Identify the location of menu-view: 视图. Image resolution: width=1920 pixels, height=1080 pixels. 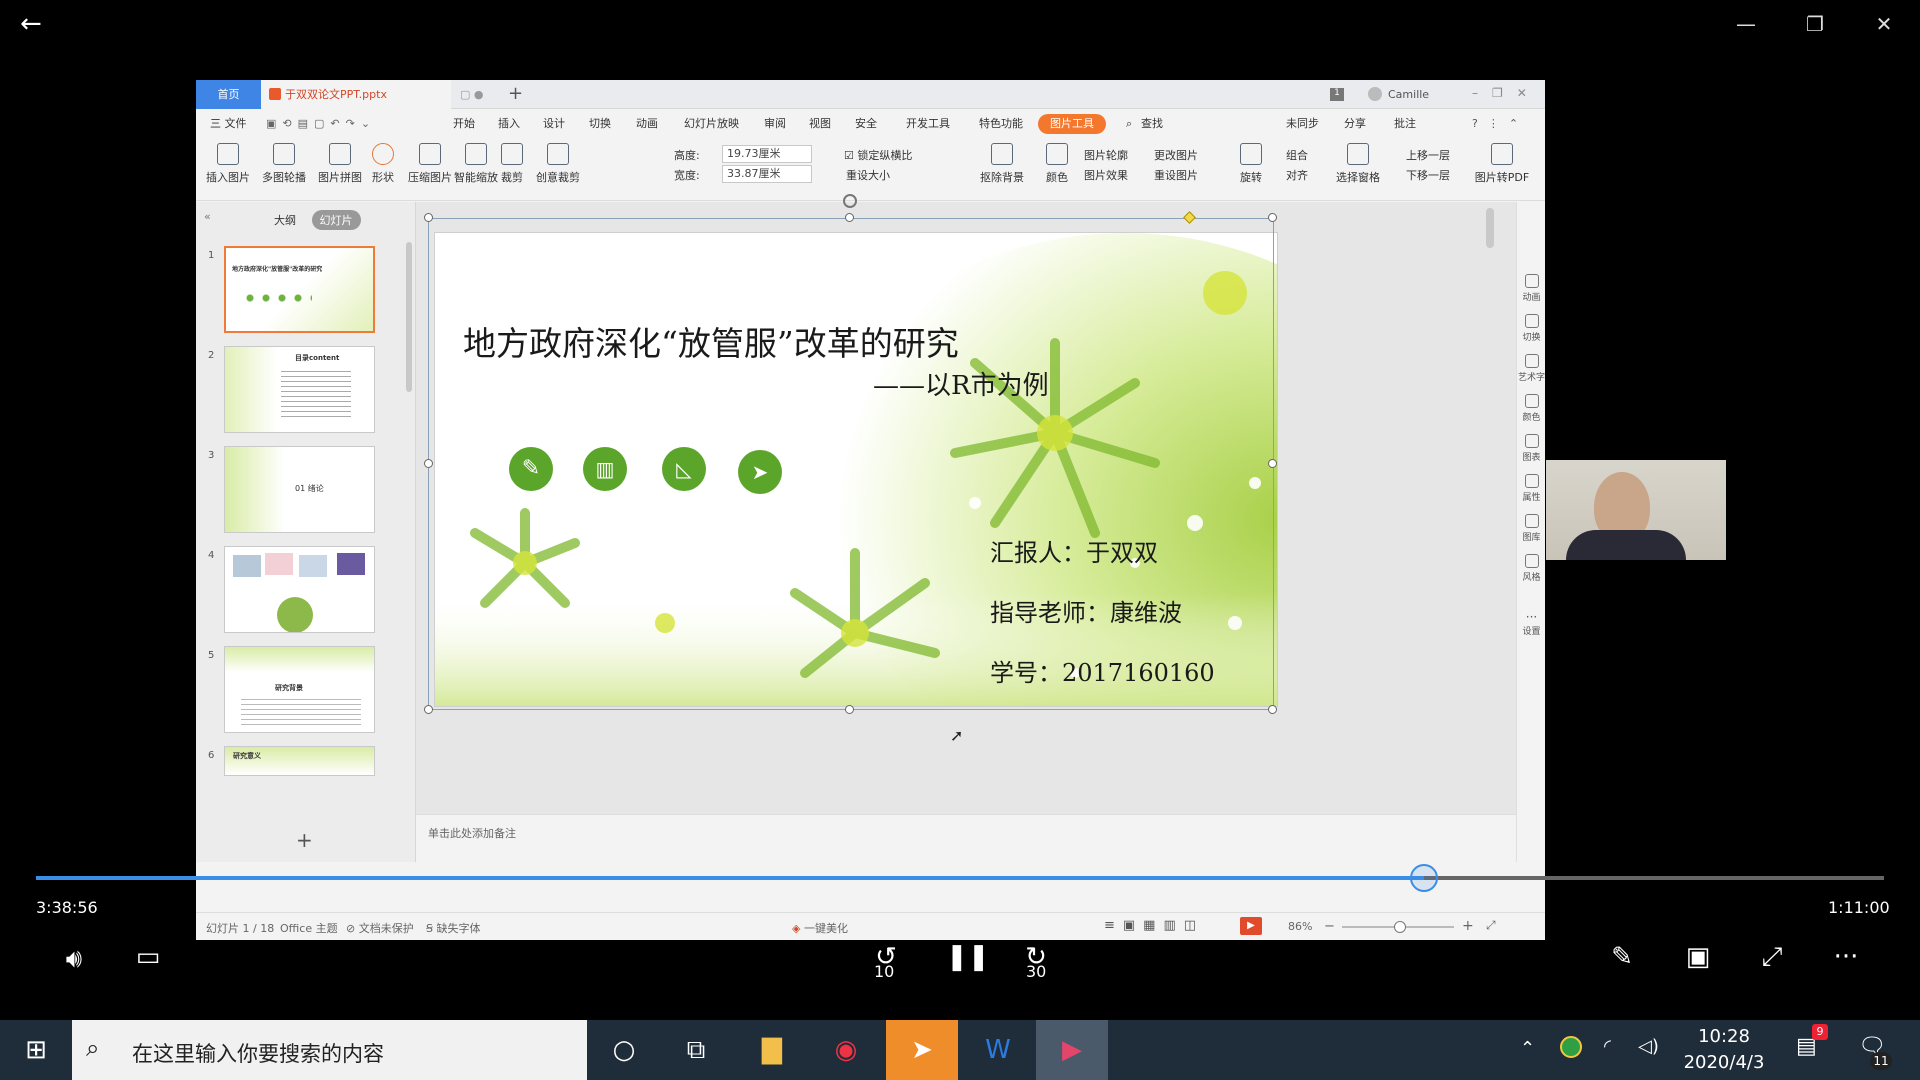
(820, 124).